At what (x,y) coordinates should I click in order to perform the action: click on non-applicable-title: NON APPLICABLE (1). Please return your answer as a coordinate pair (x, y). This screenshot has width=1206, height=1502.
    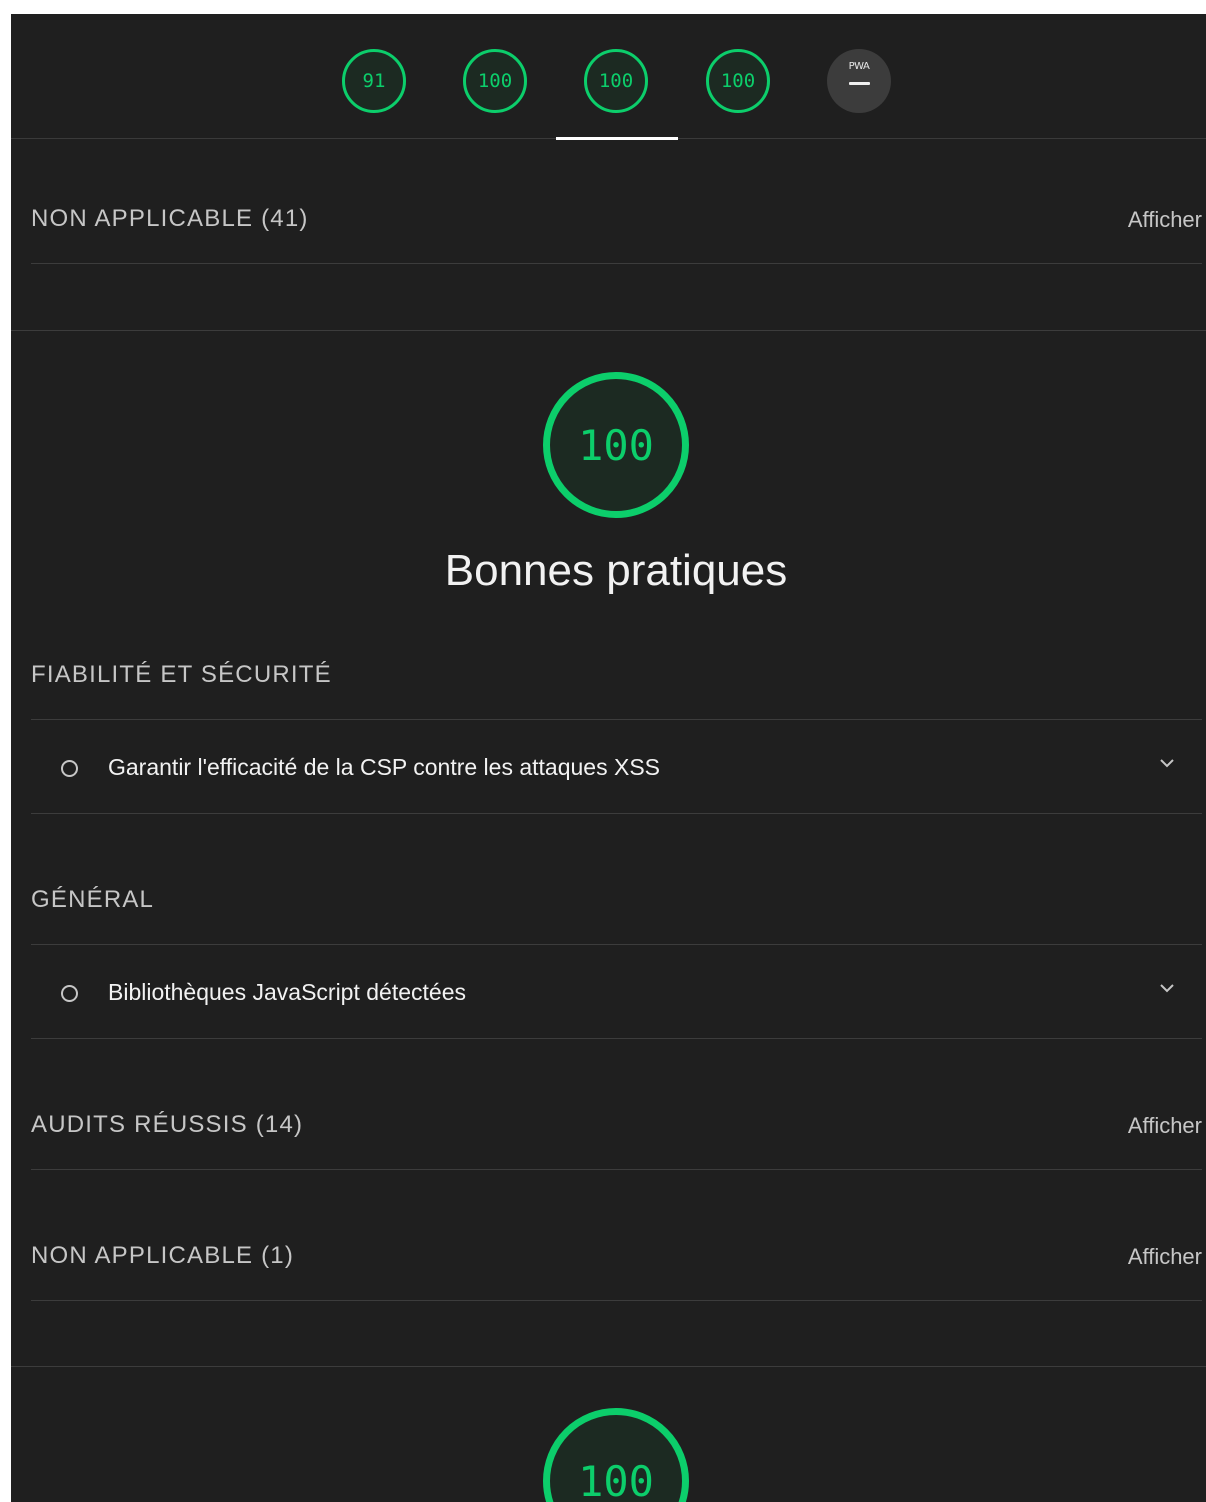
    Looking at the image, I should click on (163, 1255).